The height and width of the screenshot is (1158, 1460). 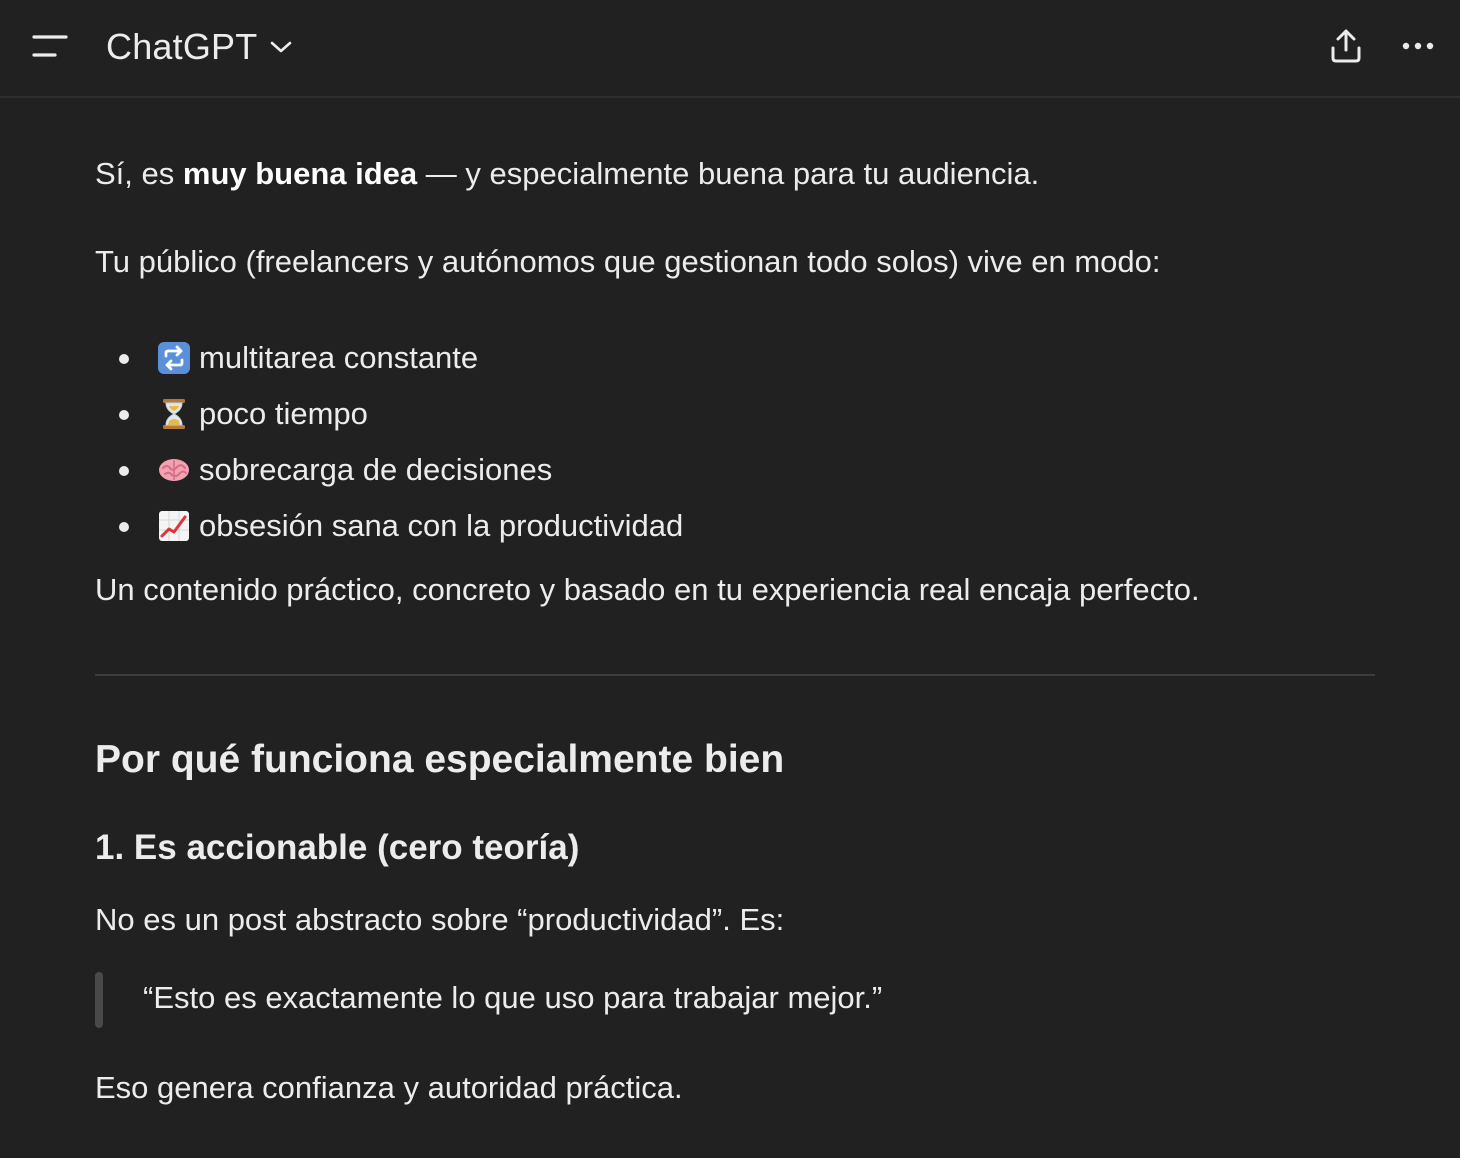 I want to click on intro-bold: muy buena idea, so click(x=300, y=173).